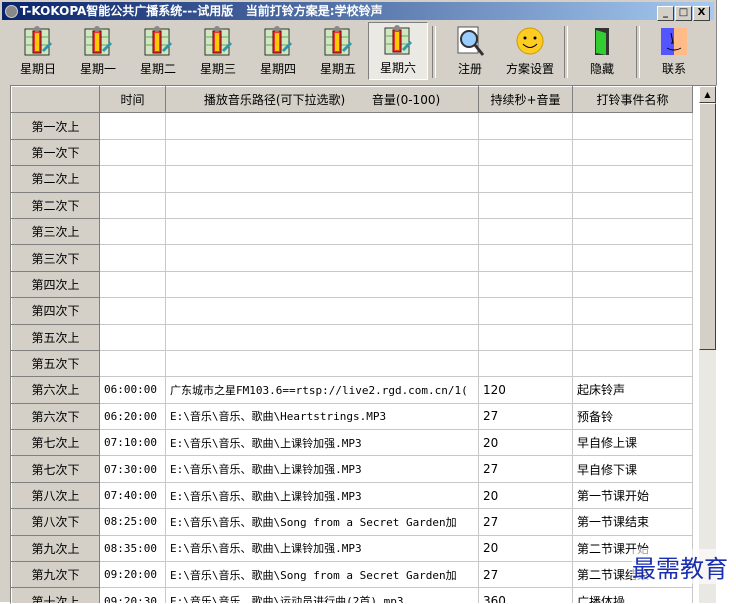 The image size is (736, 604). What do you see at coordinates (38, 51) in the screenshot?
I see `toolbar-button-0: 星期日` at bounding box center [38, 51].